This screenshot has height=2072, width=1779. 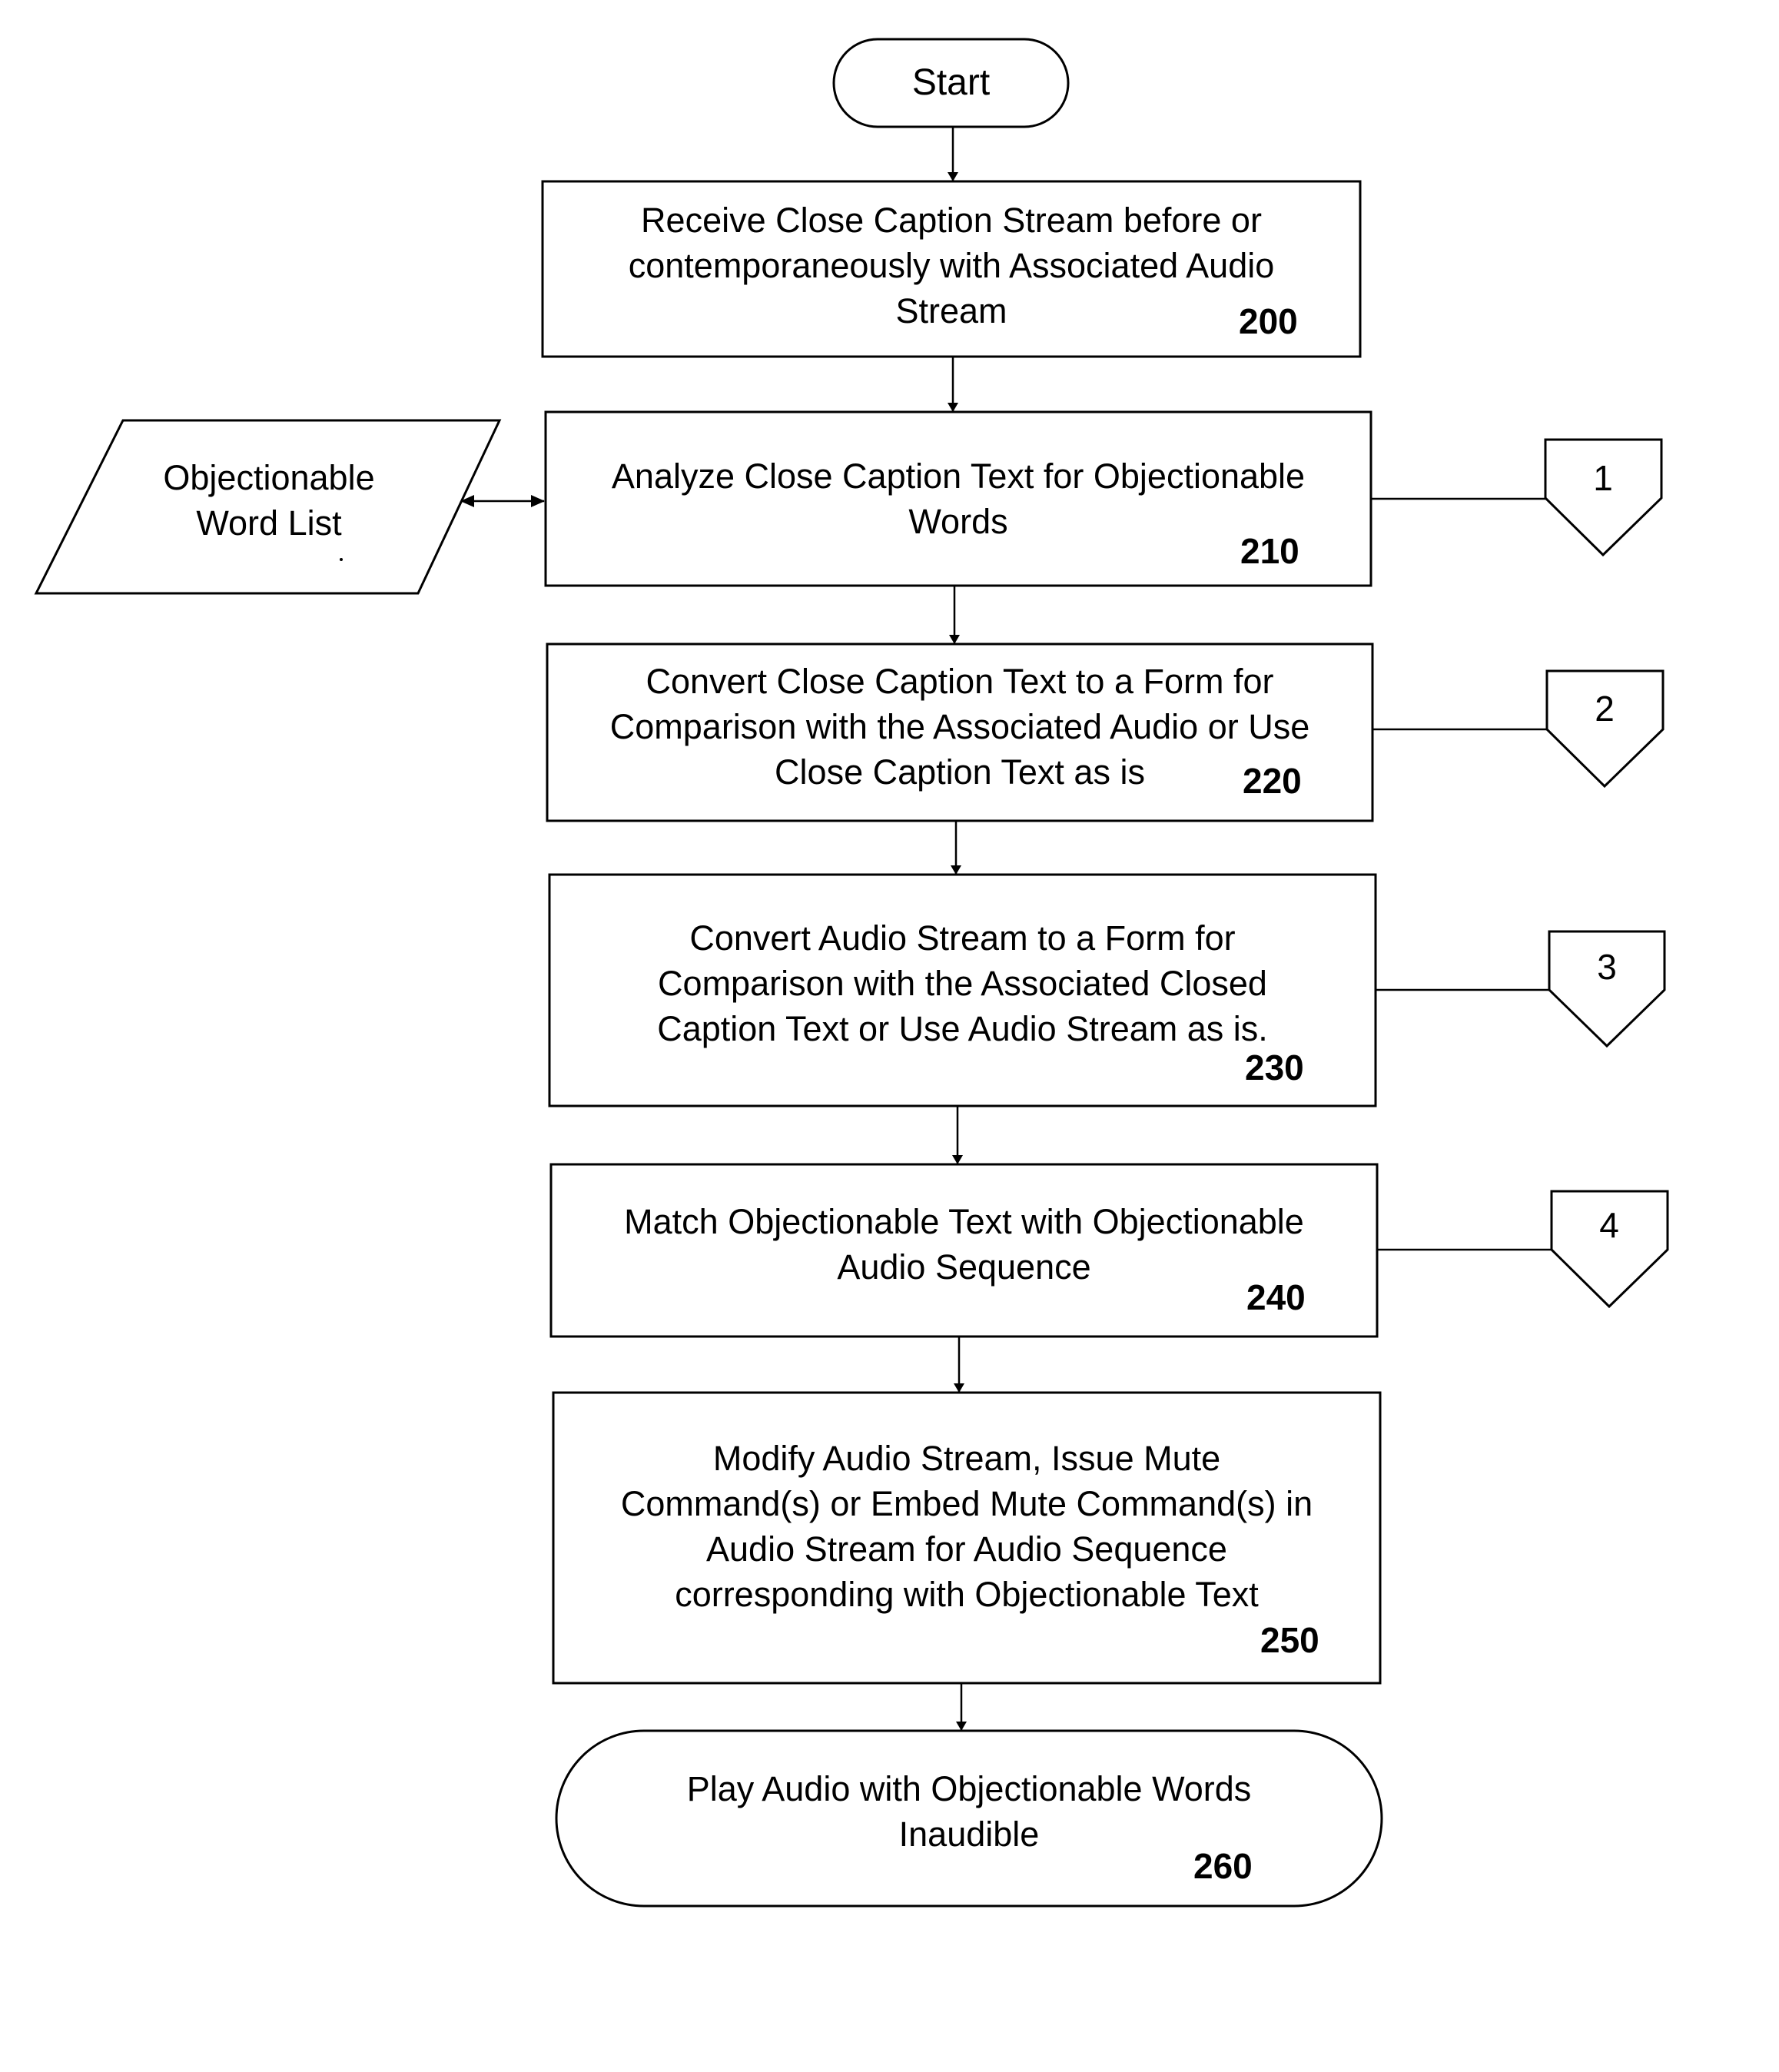 What do you see at coordinates (269, 501) in the screenshot?
I see `data-store-label: Objectionable Word List` at bounding box center [269, 501].